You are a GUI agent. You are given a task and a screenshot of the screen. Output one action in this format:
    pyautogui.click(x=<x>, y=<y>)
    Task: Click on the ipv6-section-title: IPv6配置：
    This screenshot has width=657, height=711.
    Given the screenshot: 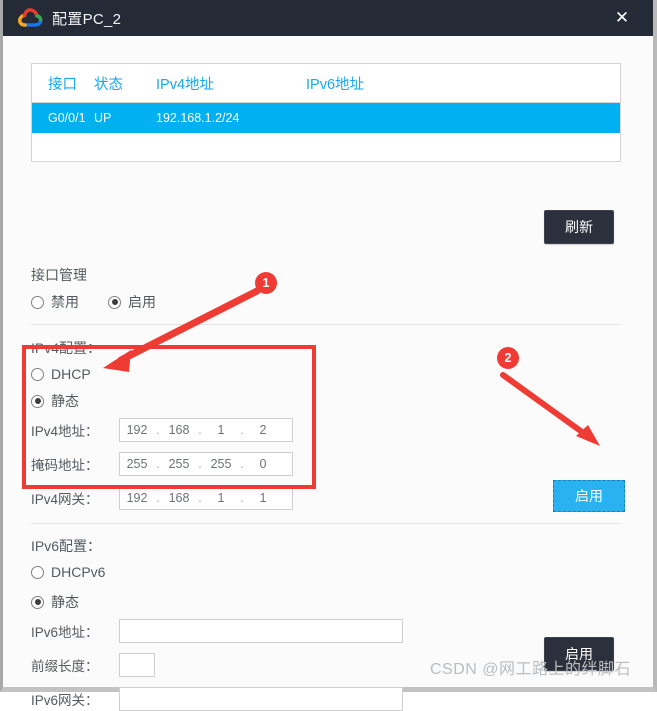 What is the action you would take?
    pyautogui.click(x=66, y=546)
    